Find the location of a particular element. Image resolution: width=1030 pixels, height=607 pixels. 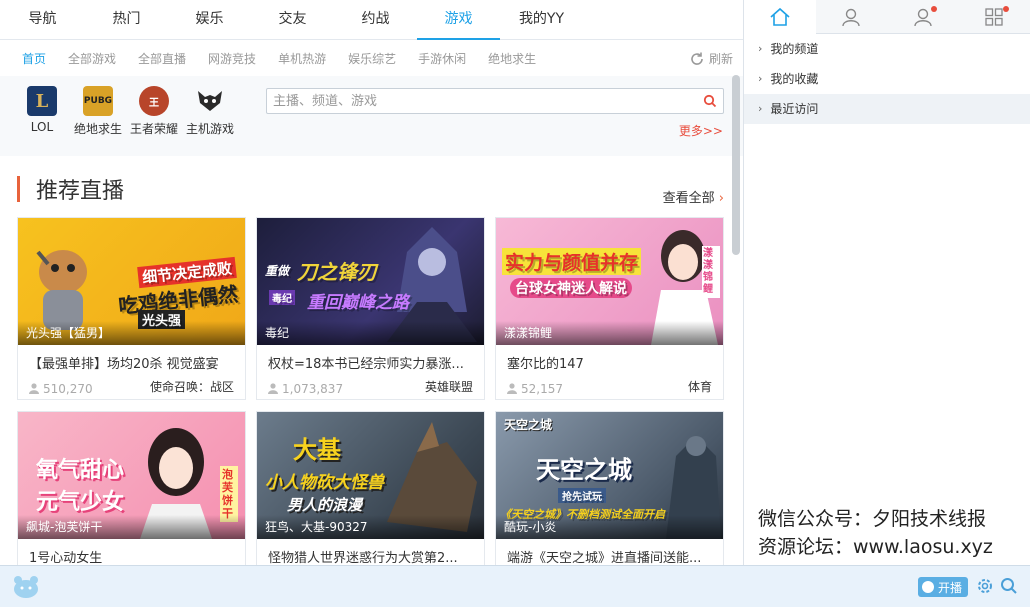

subnav-all-live: 全部直播 is located at coordinates (162, 58).